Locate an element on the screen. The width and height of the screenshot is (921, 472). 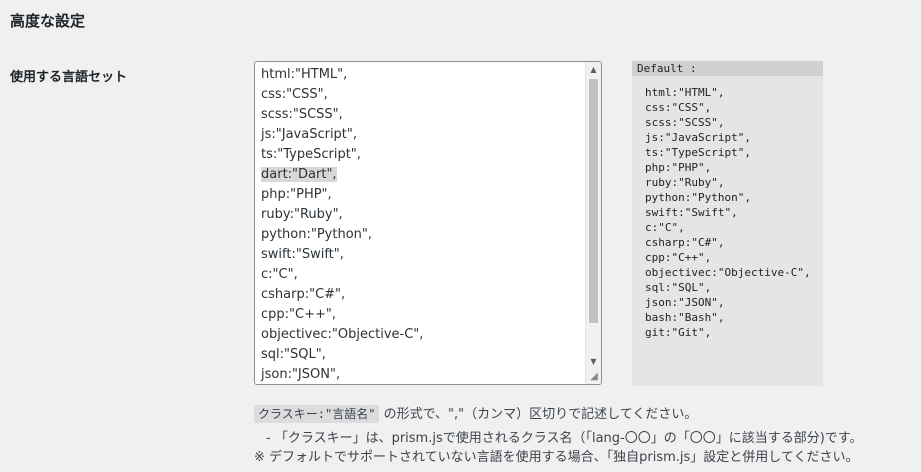
textarea-line: sql:"SQL", is located at coordinates (422, 355).